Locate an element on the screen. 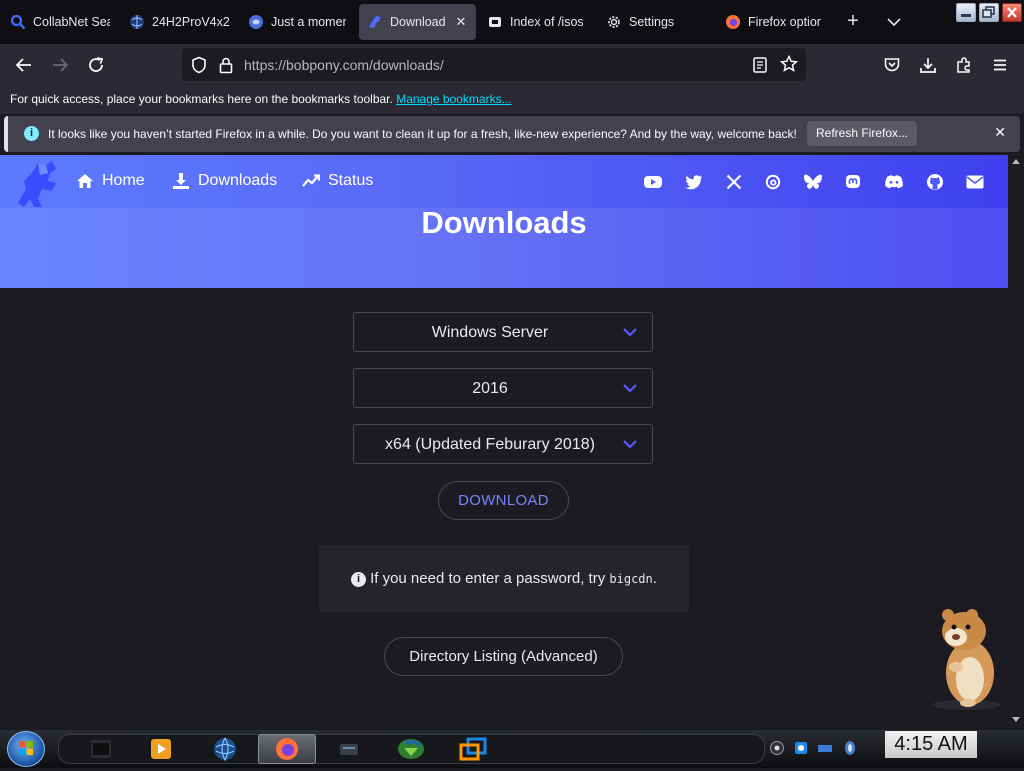 Image resolution: width=1024 pixels, height=771 pixels. password-hint-text: If you need to enter a password, try is located at coordinates (488, 578).